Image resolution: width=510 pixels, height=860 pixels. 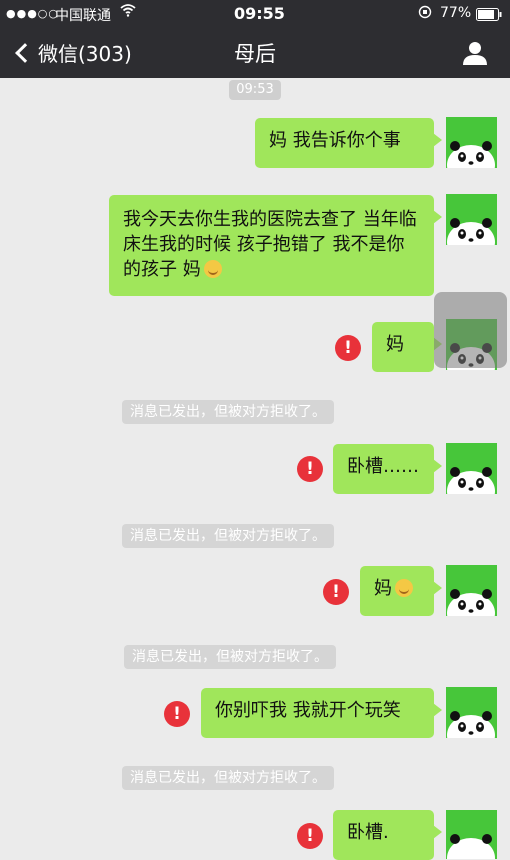 I want to click on message-text: 卧槽., so click(x=368, y=832).